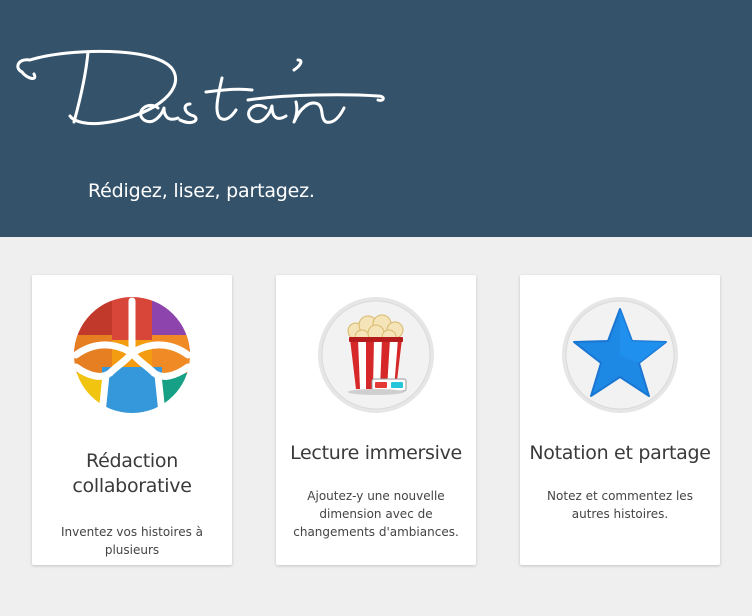  I want to click on tagline: Rédigez, lisez, partagez., so click(201, 191).